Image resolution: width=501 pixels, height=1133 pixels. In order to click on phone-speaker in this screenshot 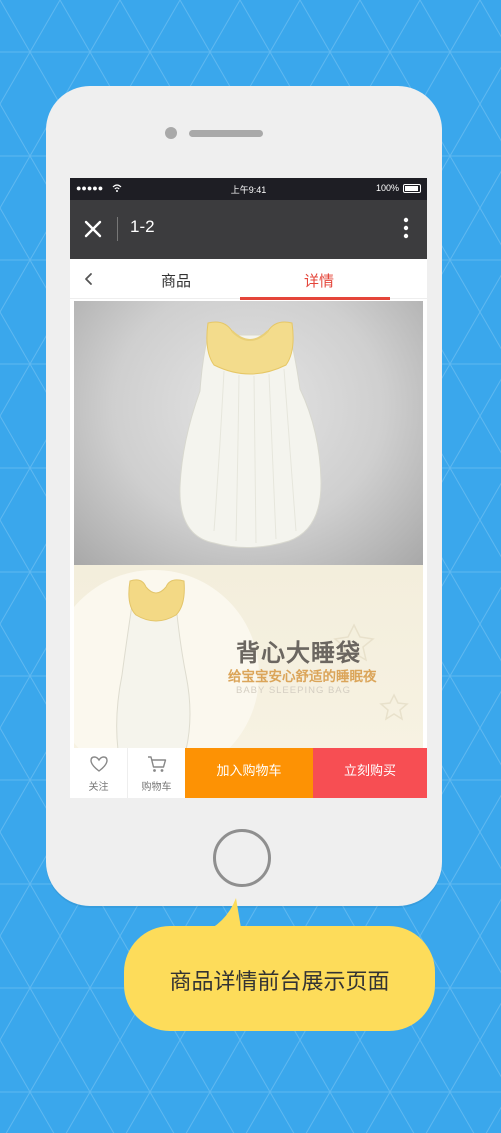, I will do `click(226, 133)`.